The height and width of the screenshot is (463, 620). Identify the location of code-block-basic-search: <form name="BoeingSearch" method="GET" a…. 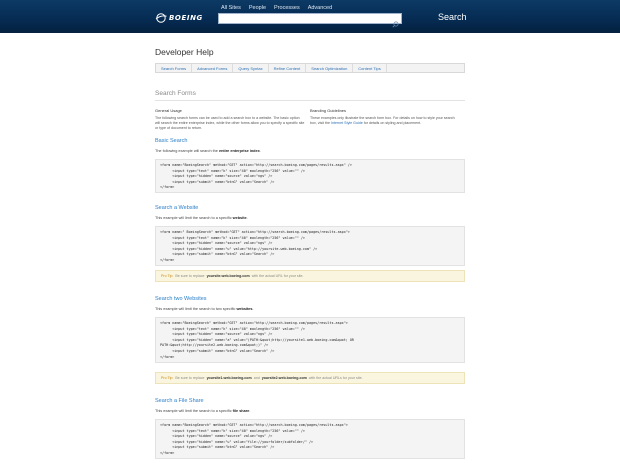
(310, 176).